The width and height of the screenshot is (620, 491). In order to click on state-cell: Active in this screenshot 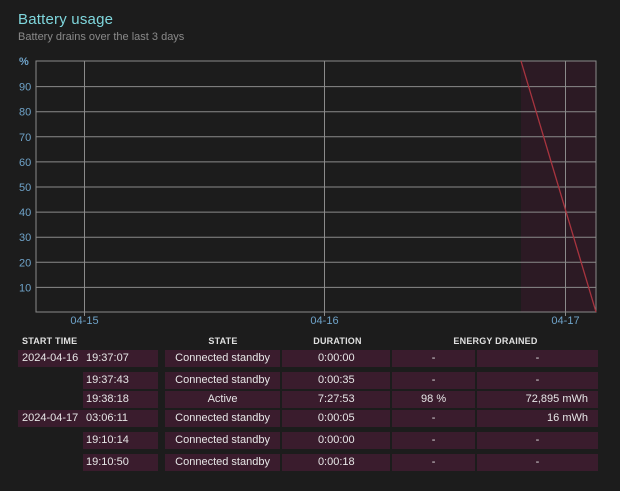, I will do `click(222, 399)`.